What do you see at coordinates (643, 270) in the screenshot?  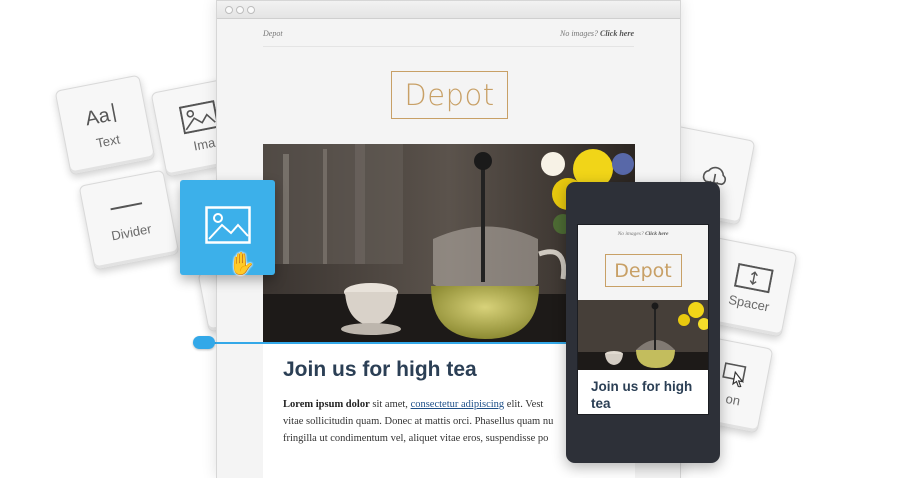 I see `mobile-logo: Depot` at bounding box center [643, 270].